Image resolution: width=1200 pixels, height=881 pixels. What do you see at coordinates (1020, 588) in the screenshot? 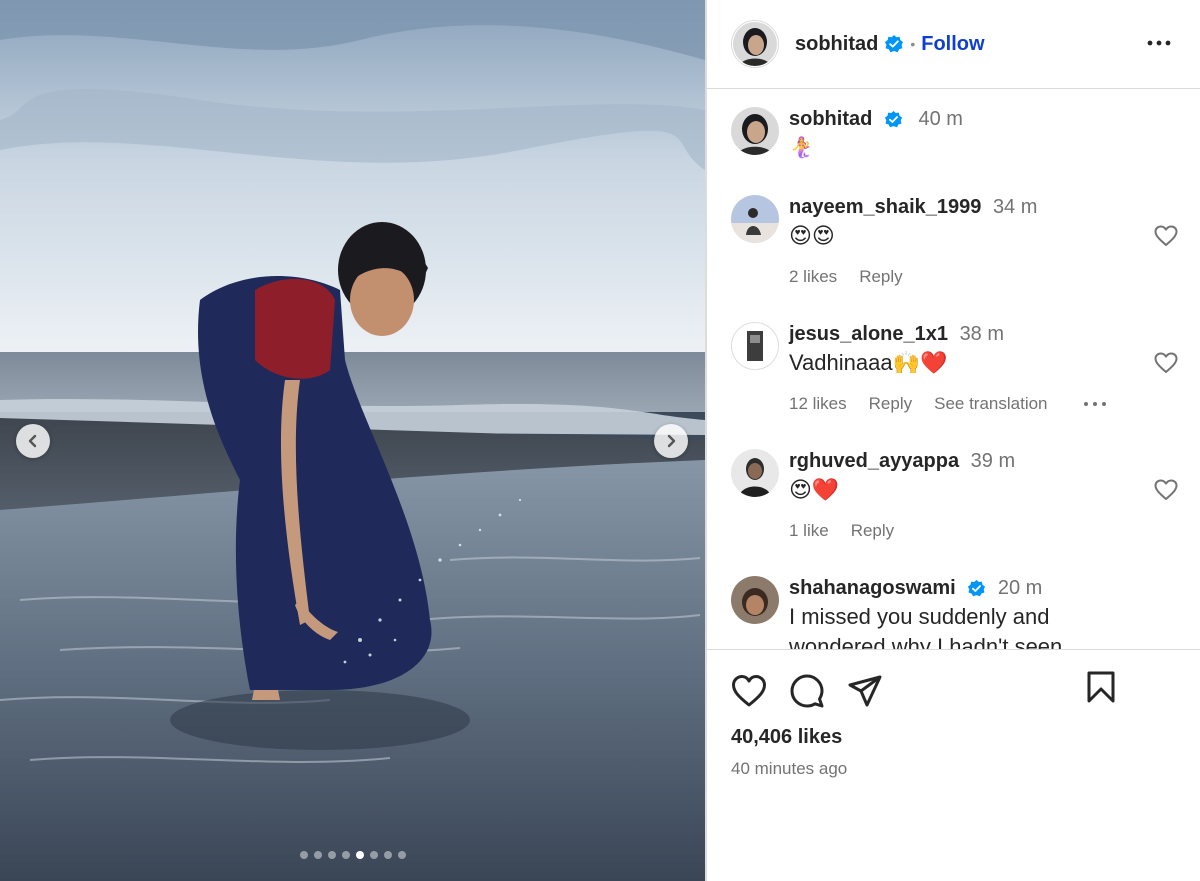
I see `comment-time: 20 m` at bounding box center [1020, 588].